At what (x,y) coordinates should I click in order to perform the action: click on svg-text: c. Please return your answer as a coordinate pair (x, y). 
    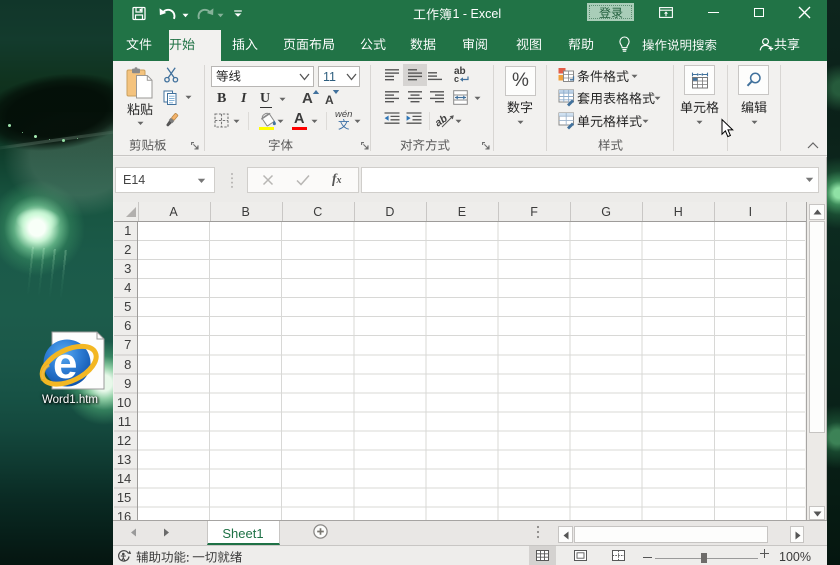
    Looking at the image, I should click on (456, 79).